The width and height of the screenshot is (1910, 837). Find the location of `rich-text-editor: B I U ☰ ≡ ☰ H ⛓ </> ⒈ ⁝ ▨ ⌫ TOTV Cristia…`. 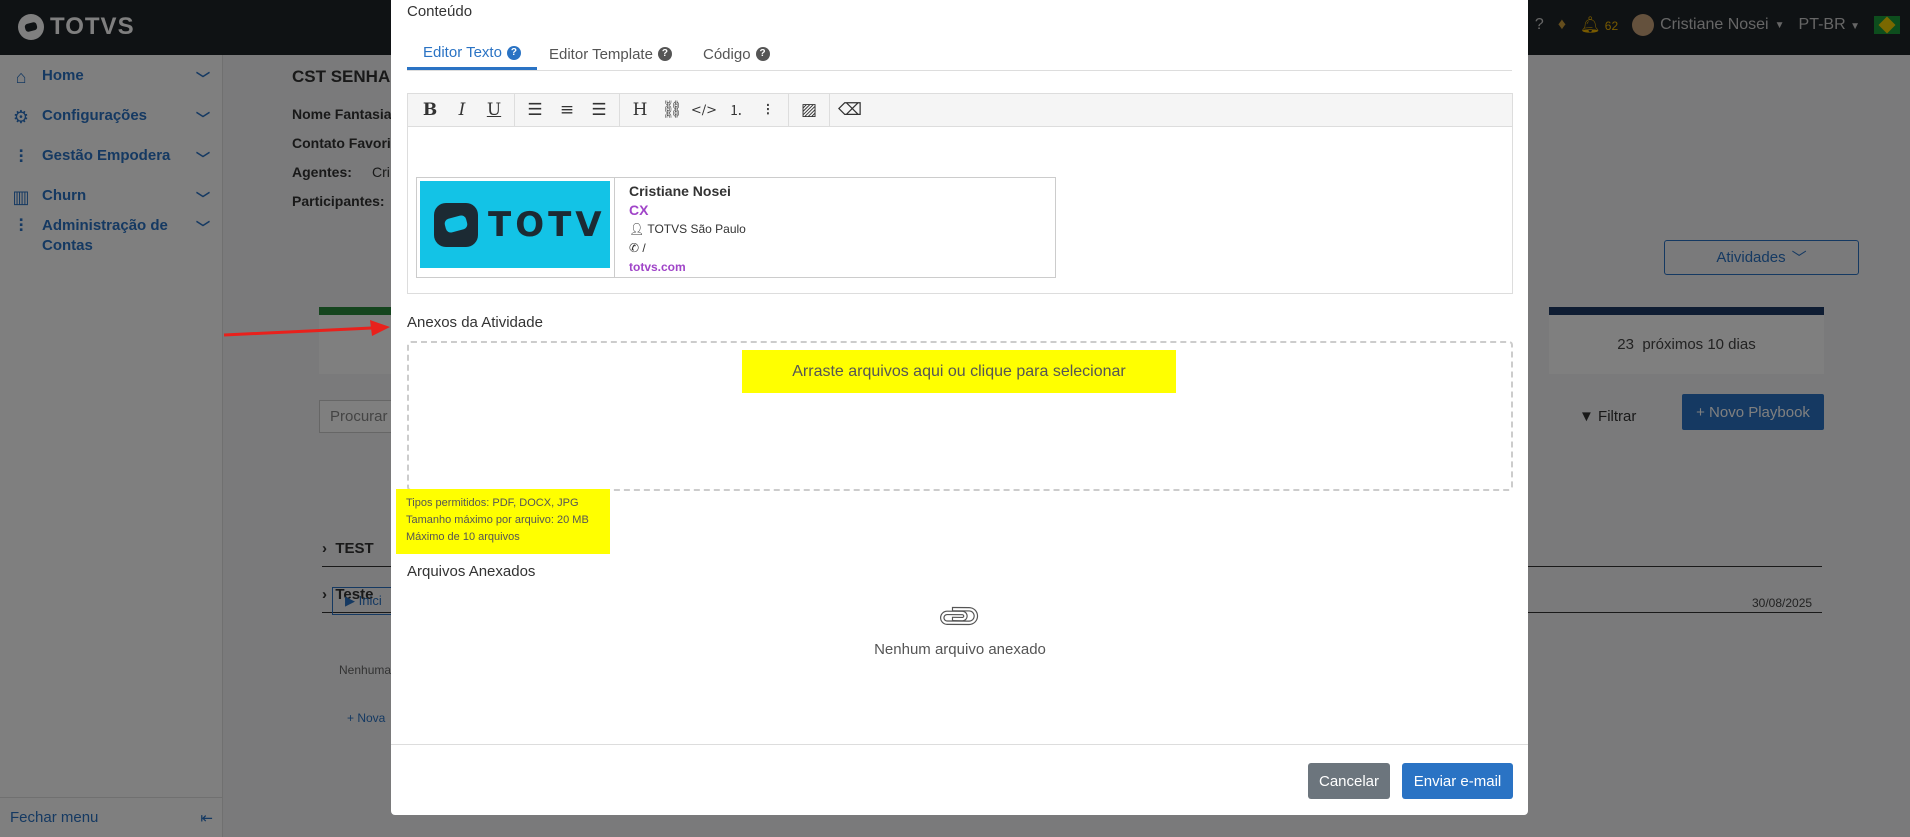

rich-text-editor: B I U ☰ ≡ ☰ H ⛓ </> ⒈ ⁝ ▨ ⌫ TOTV Cristia… is located at coordinates (960, 193).